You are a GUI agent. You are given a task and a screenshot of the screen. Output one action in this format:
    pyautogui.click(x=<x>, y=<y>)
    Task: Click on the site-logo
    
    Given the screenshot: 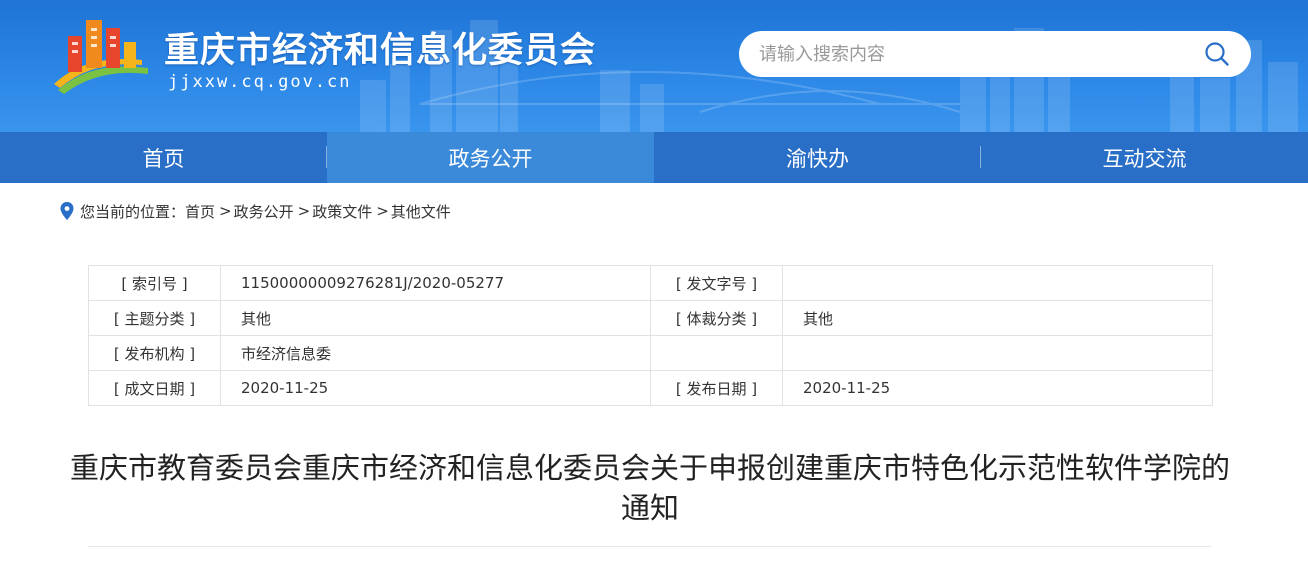 What is the action you would take?
    pyautogui.click(x=101, y=57)
    